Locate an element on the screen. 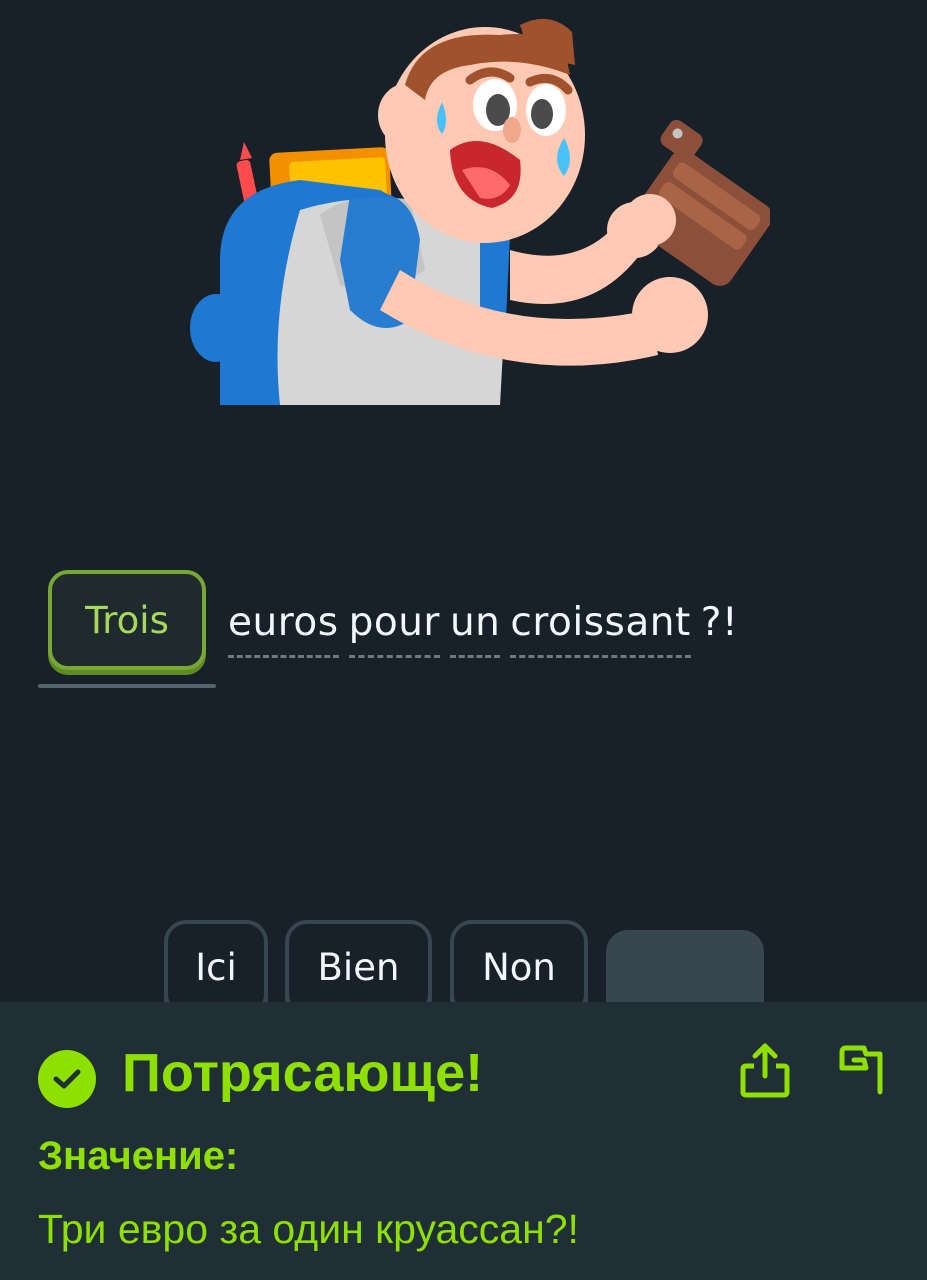 This screenshot has height=1280, width=927. answer-slot-underline is located at coordinates (127, 686).